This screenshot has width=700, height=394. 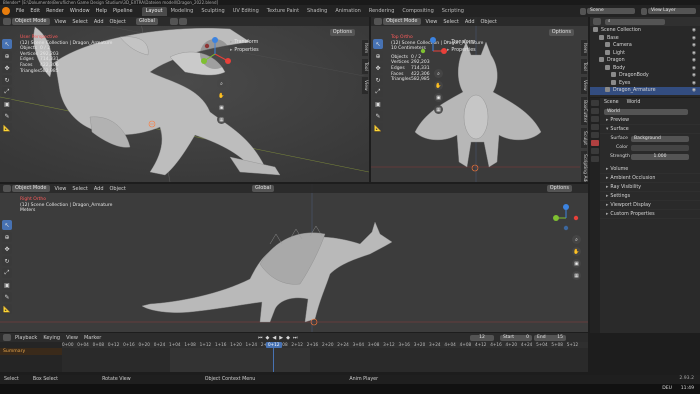 I want to click on section-viewport-display: ▸ Viewport Display, so click(x=650, y=205).